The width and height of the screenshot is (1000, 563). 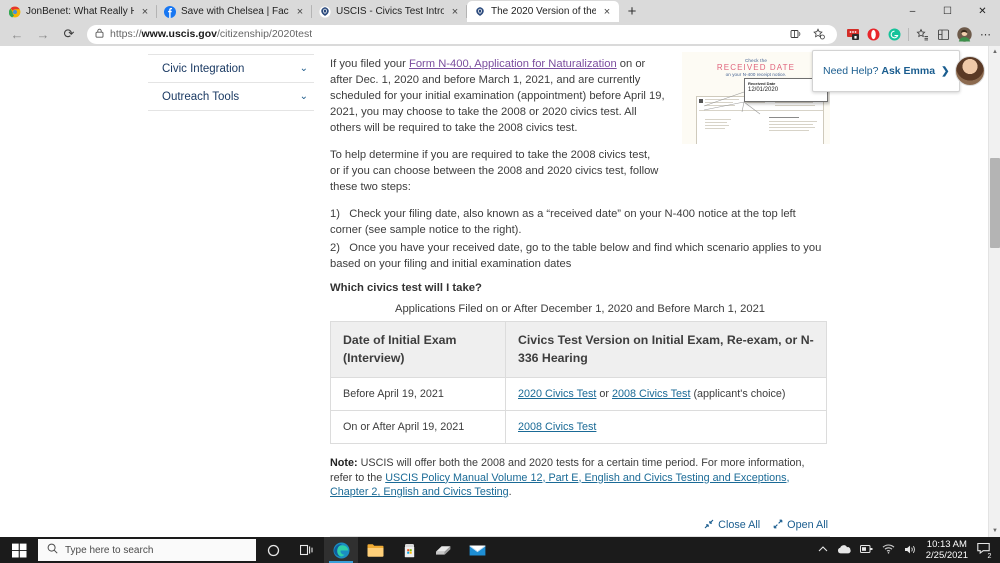 I want to click on ask-emma-widget: Need Help? Ask Emma ❯, so click(x=899, y=71).